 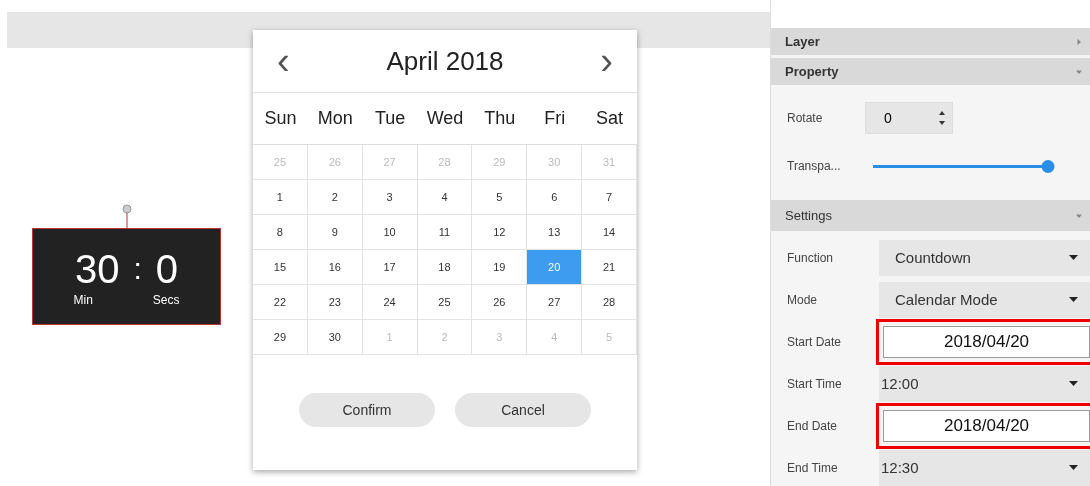 I want to click on calendar-day: 18, so click(x=445, y=267).